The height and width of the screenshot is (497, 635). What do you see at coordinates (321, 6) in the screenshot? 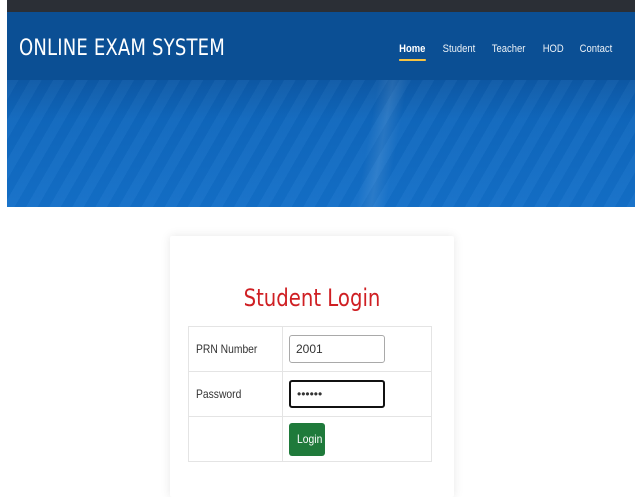
I see `window-top-edge` at bounding box center [321, 6].